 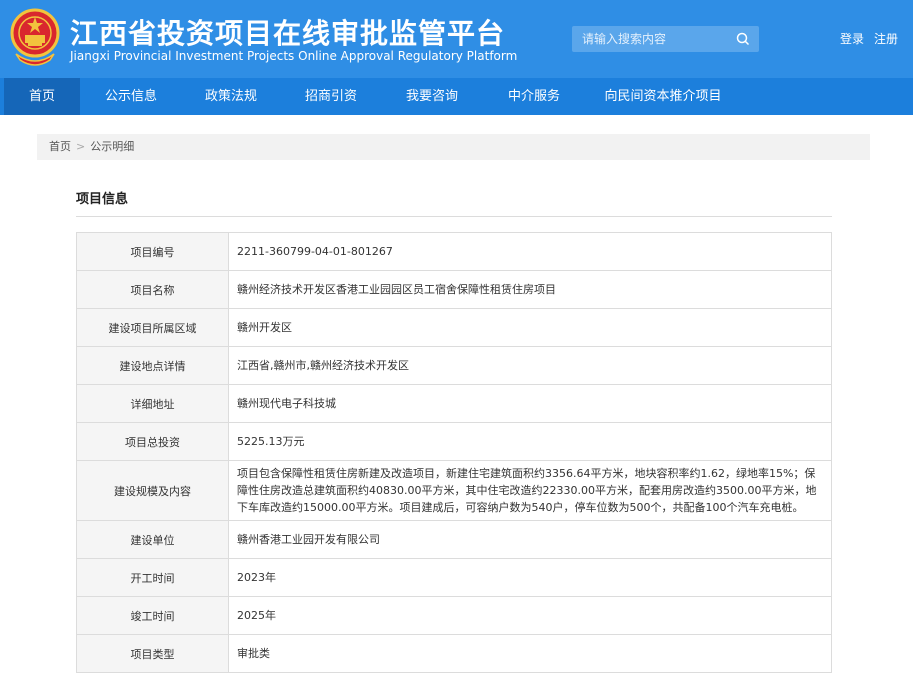 I want to click on nav-item-policy: 政策法规, so click(x=231, y=96).